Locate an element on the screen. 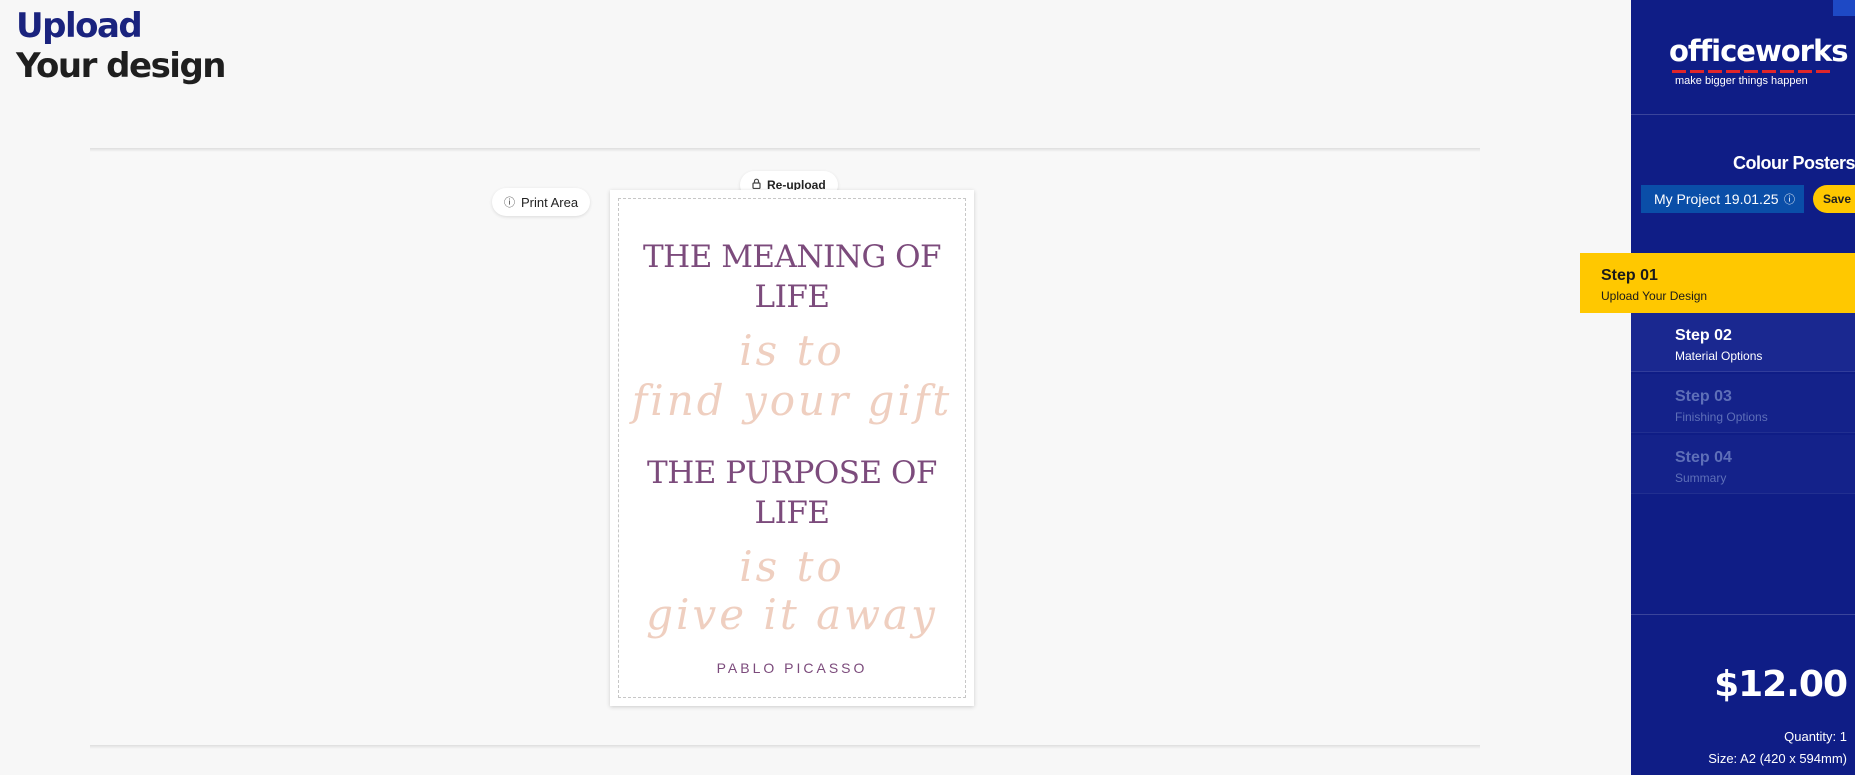  poster-script-is-to-1: is to is located at coordinates (792, 350).